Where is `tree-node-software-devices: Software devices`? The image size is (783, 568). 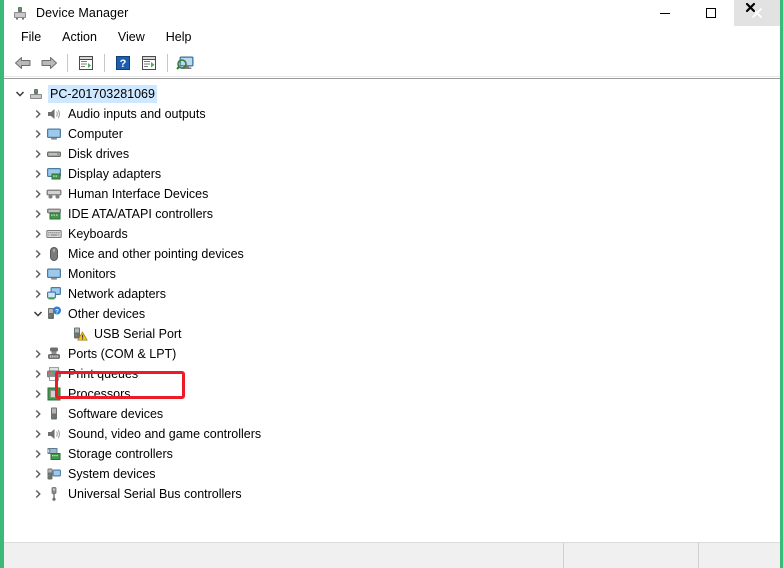
tree-node-software-devices: Software devices is located at coordinates (392, 414).